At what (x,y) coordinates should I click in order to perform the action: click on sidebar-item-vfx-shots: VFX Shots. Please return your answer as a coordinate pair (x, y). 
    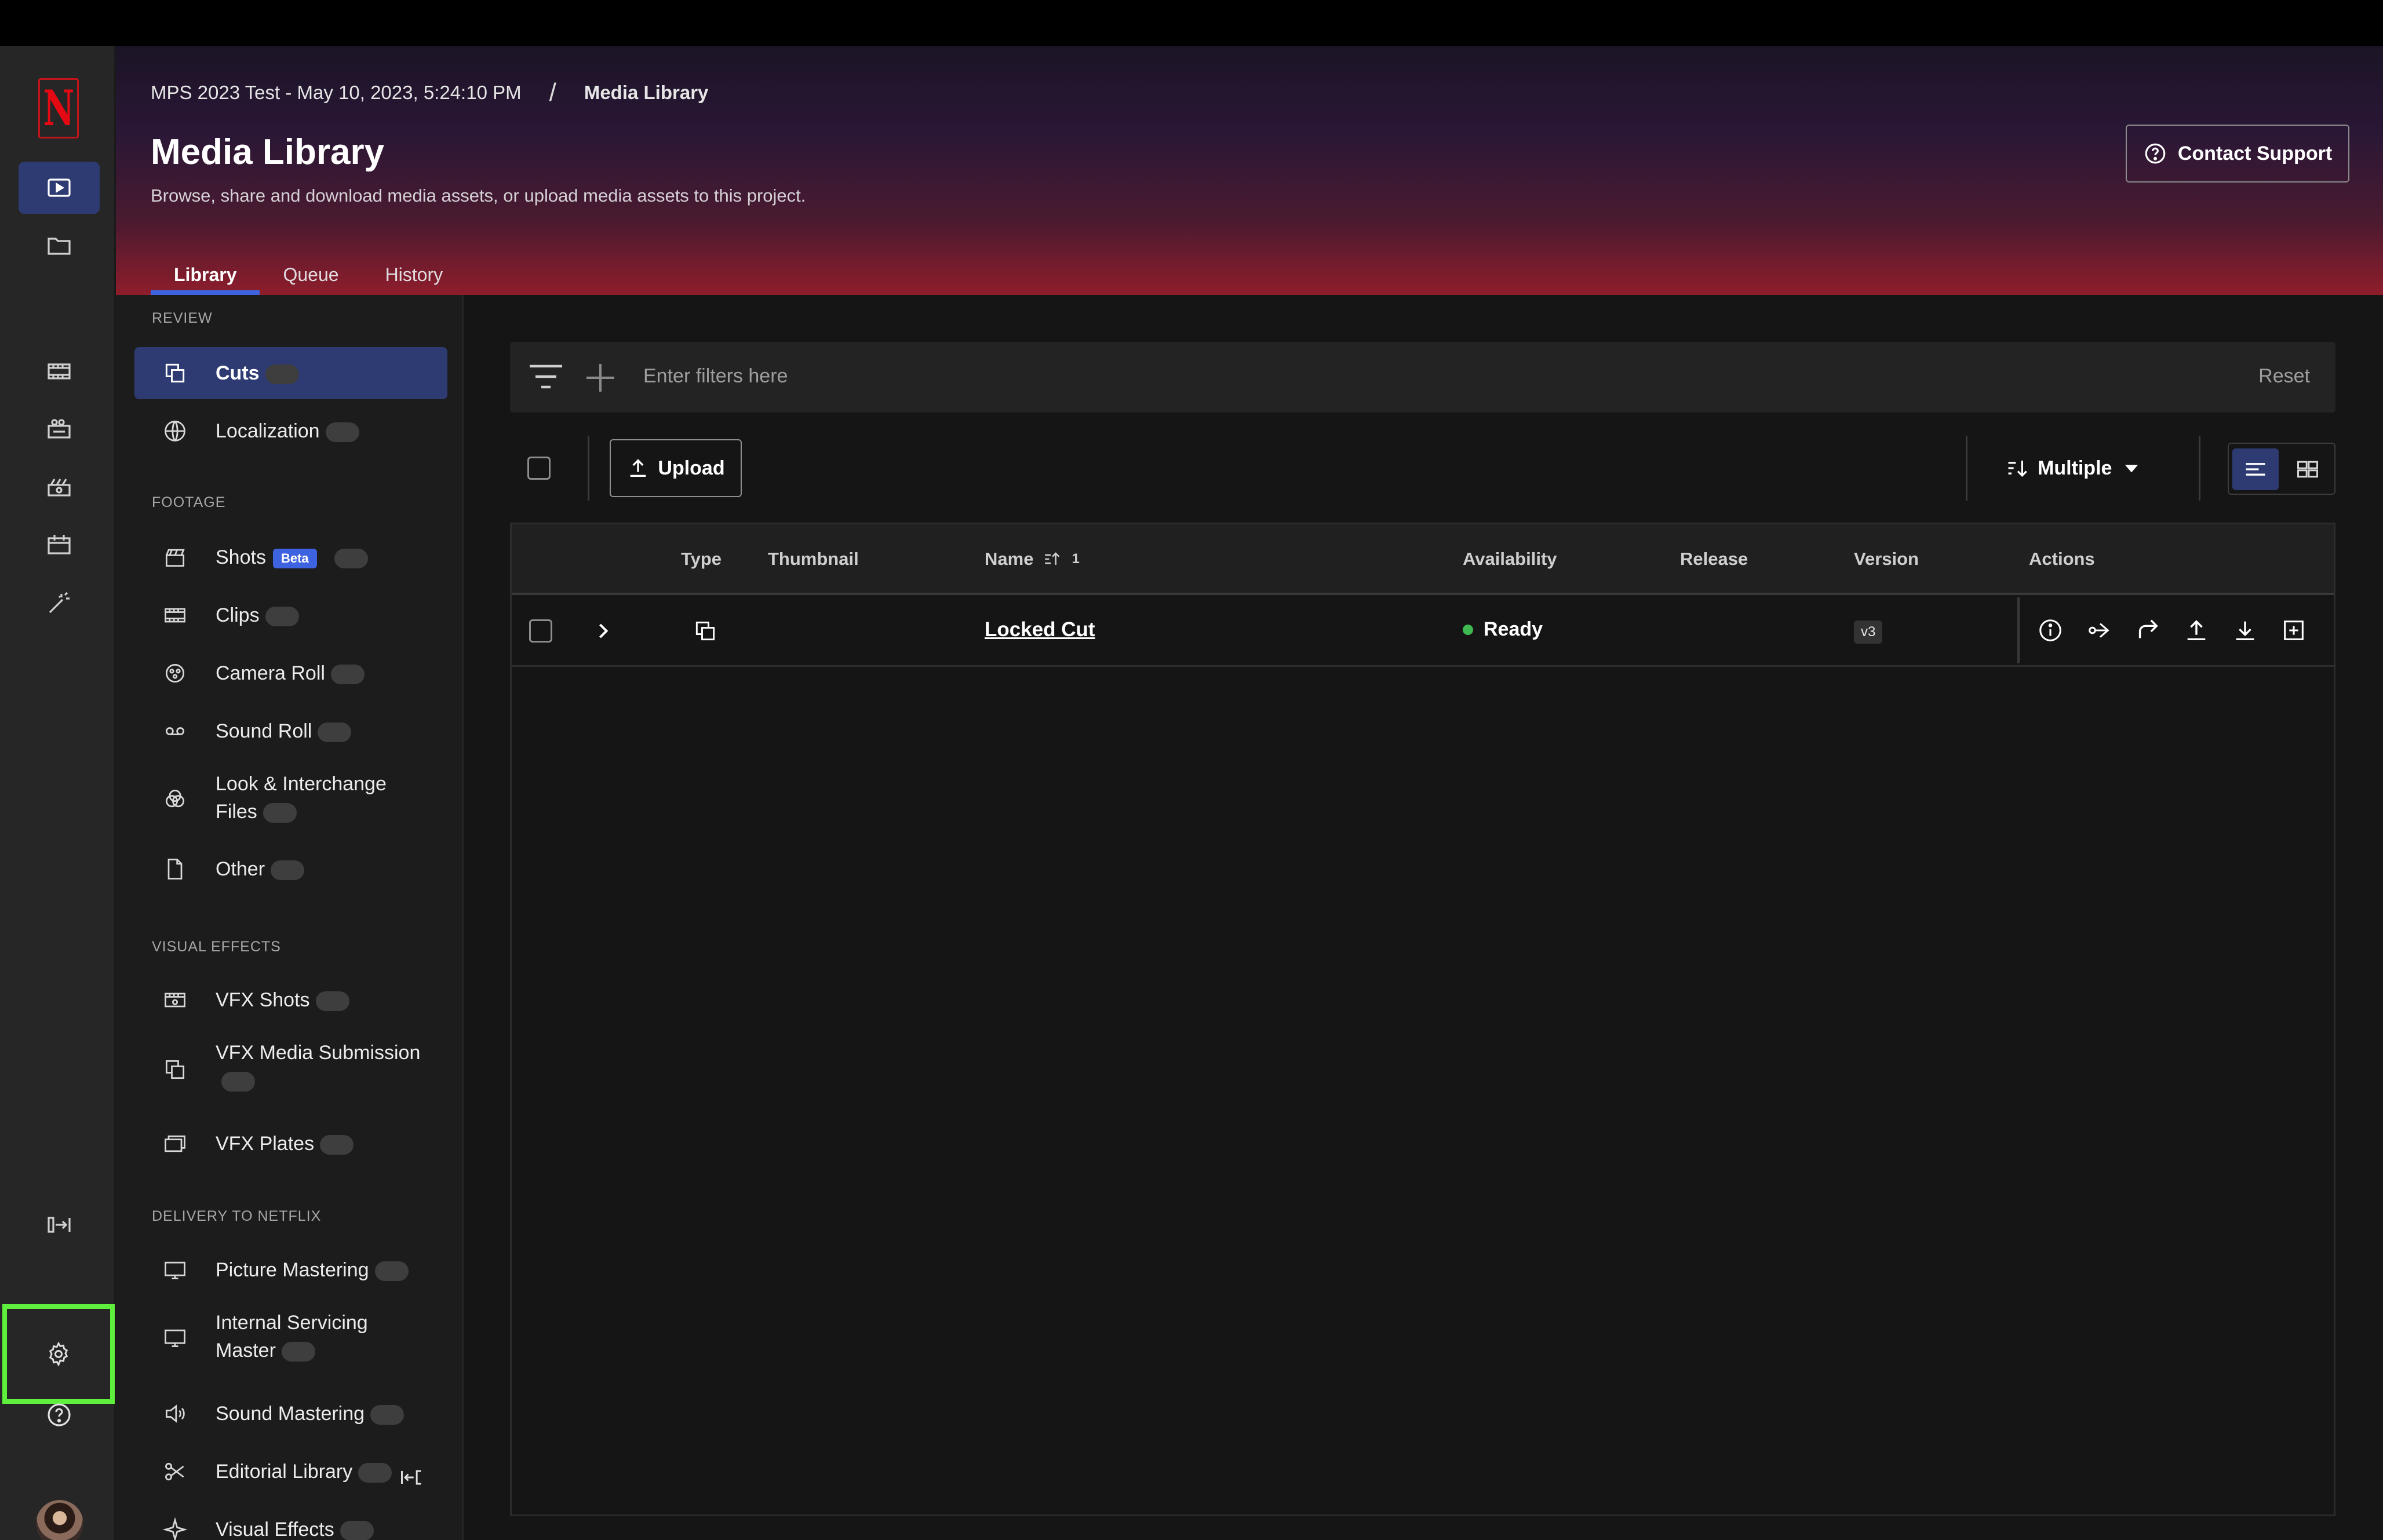
    Looking at the image, I should click on (291, 1000).